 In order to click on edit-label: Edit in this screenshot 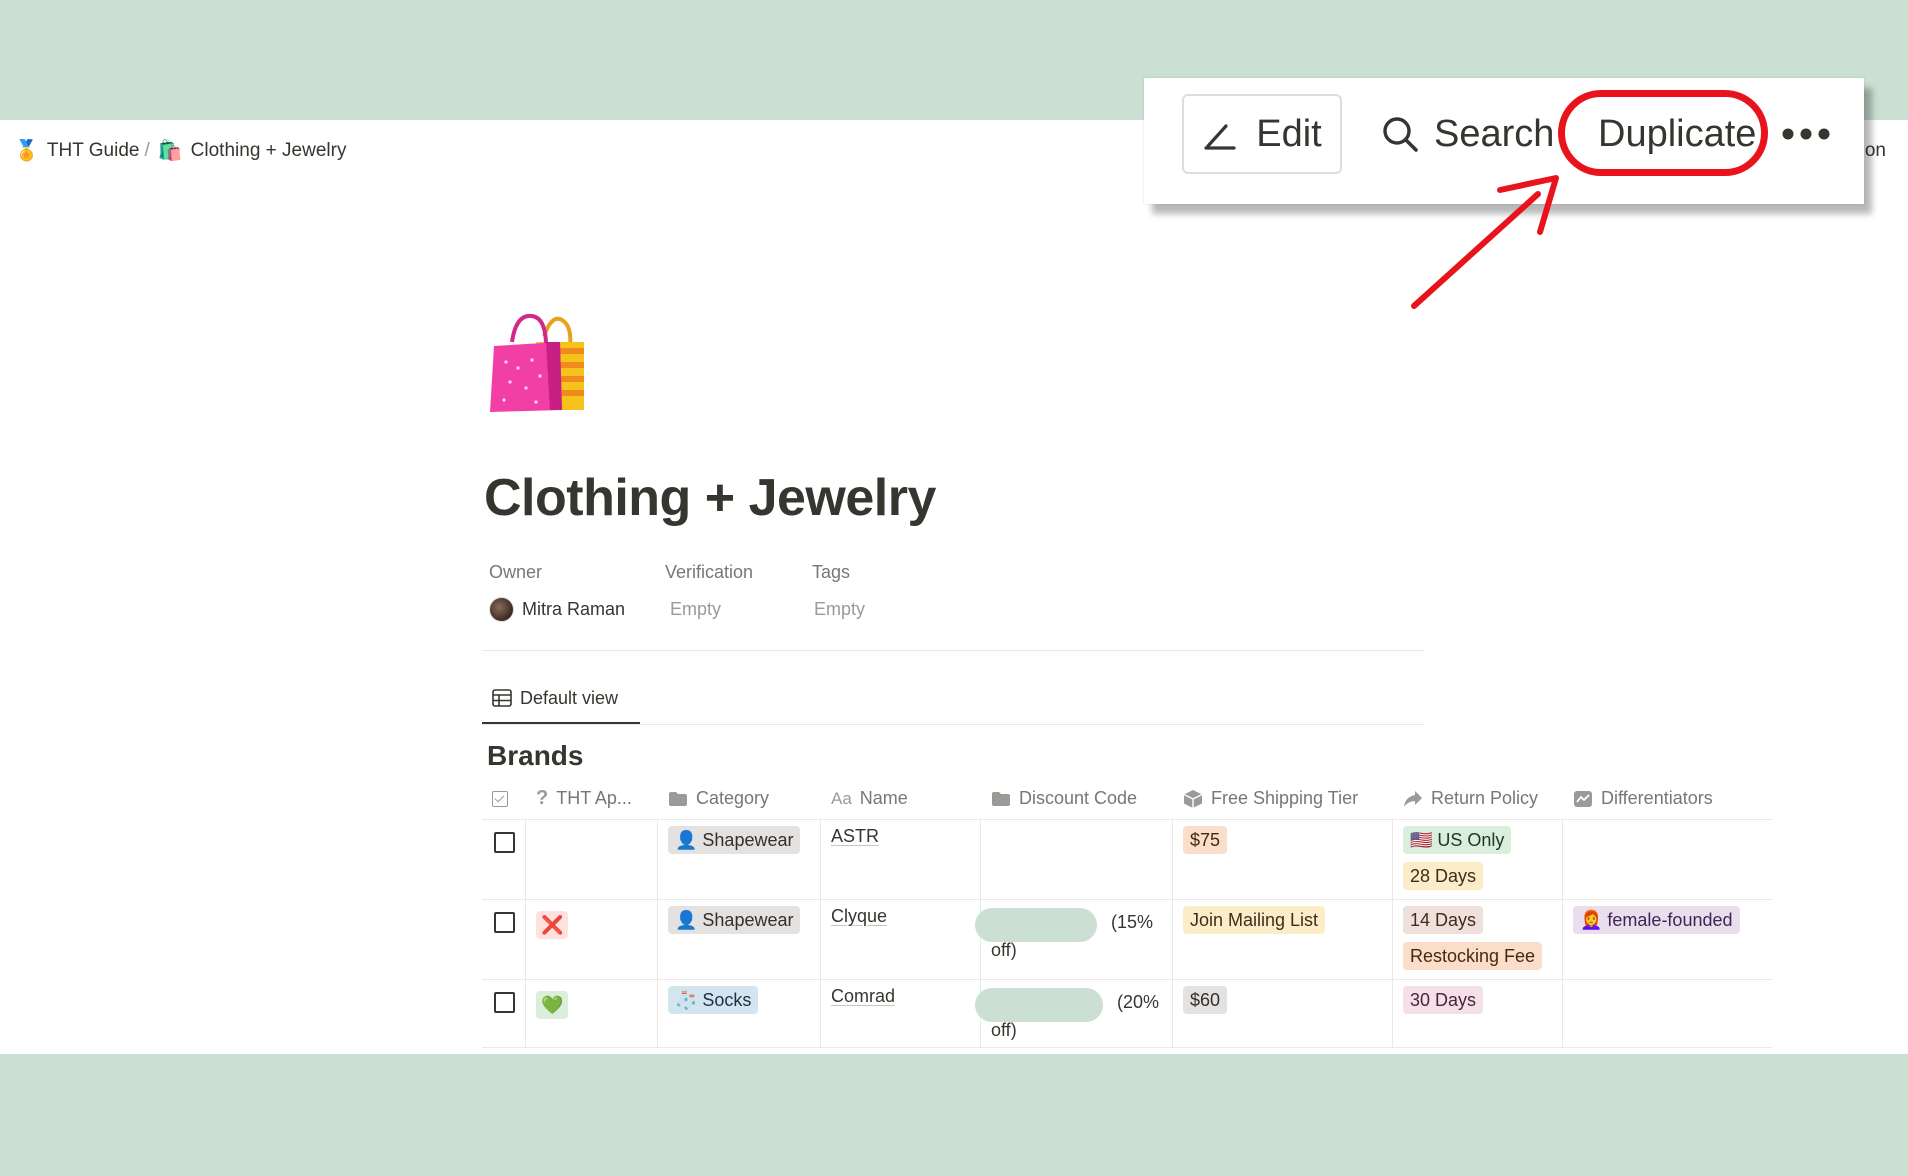, I will do `click(1289, 133)`.